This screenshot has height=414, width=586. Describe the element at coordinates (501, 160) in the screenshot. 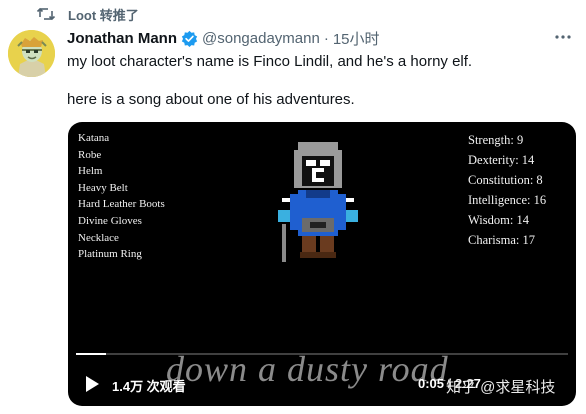

I see `stat-dexterity: Dexterity: 14` at that location.